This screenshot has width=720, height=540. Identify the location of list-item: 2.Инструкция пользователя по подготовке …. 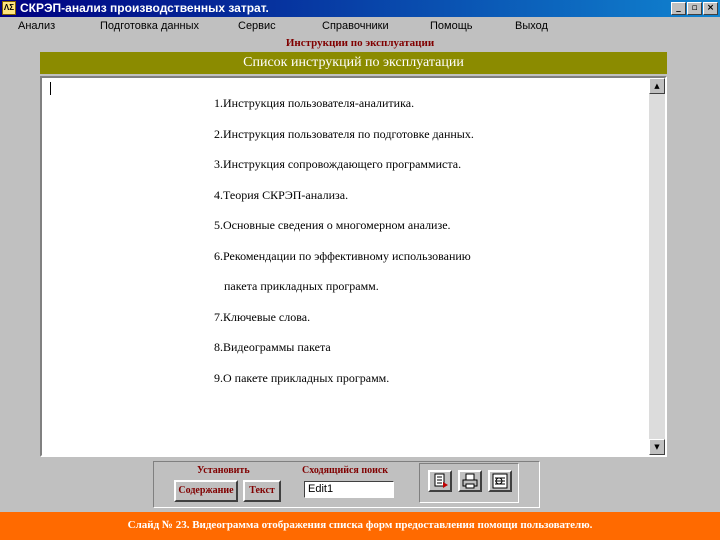
(344, 142).